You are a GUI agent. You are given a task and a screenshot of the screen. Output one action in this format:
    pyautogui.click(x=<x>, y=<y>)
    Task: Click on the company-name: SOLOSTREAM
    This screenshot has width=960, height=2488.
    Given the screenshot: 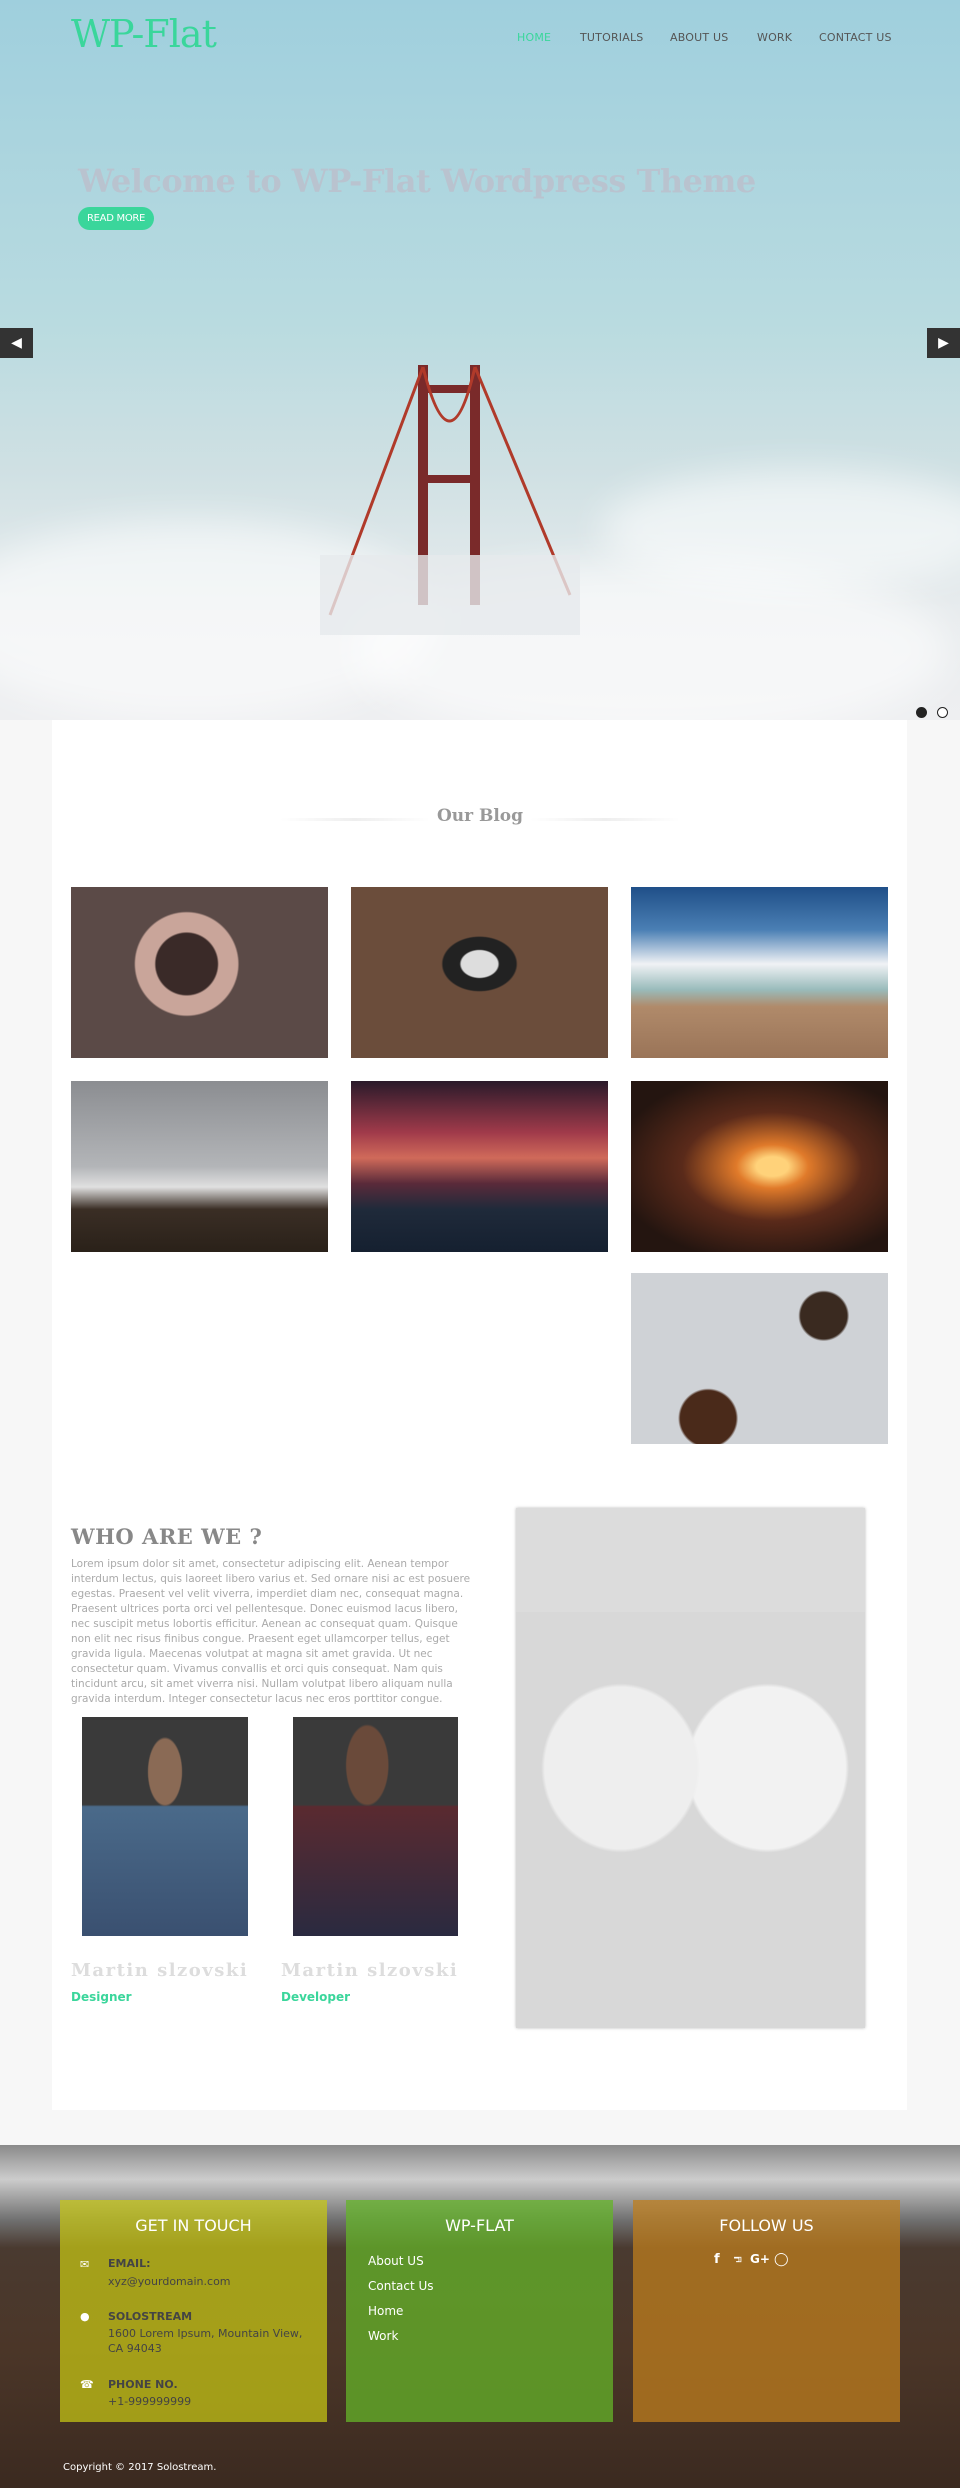 What is the action you would take?
    pyautogui.click(x=150, y=2316)
    